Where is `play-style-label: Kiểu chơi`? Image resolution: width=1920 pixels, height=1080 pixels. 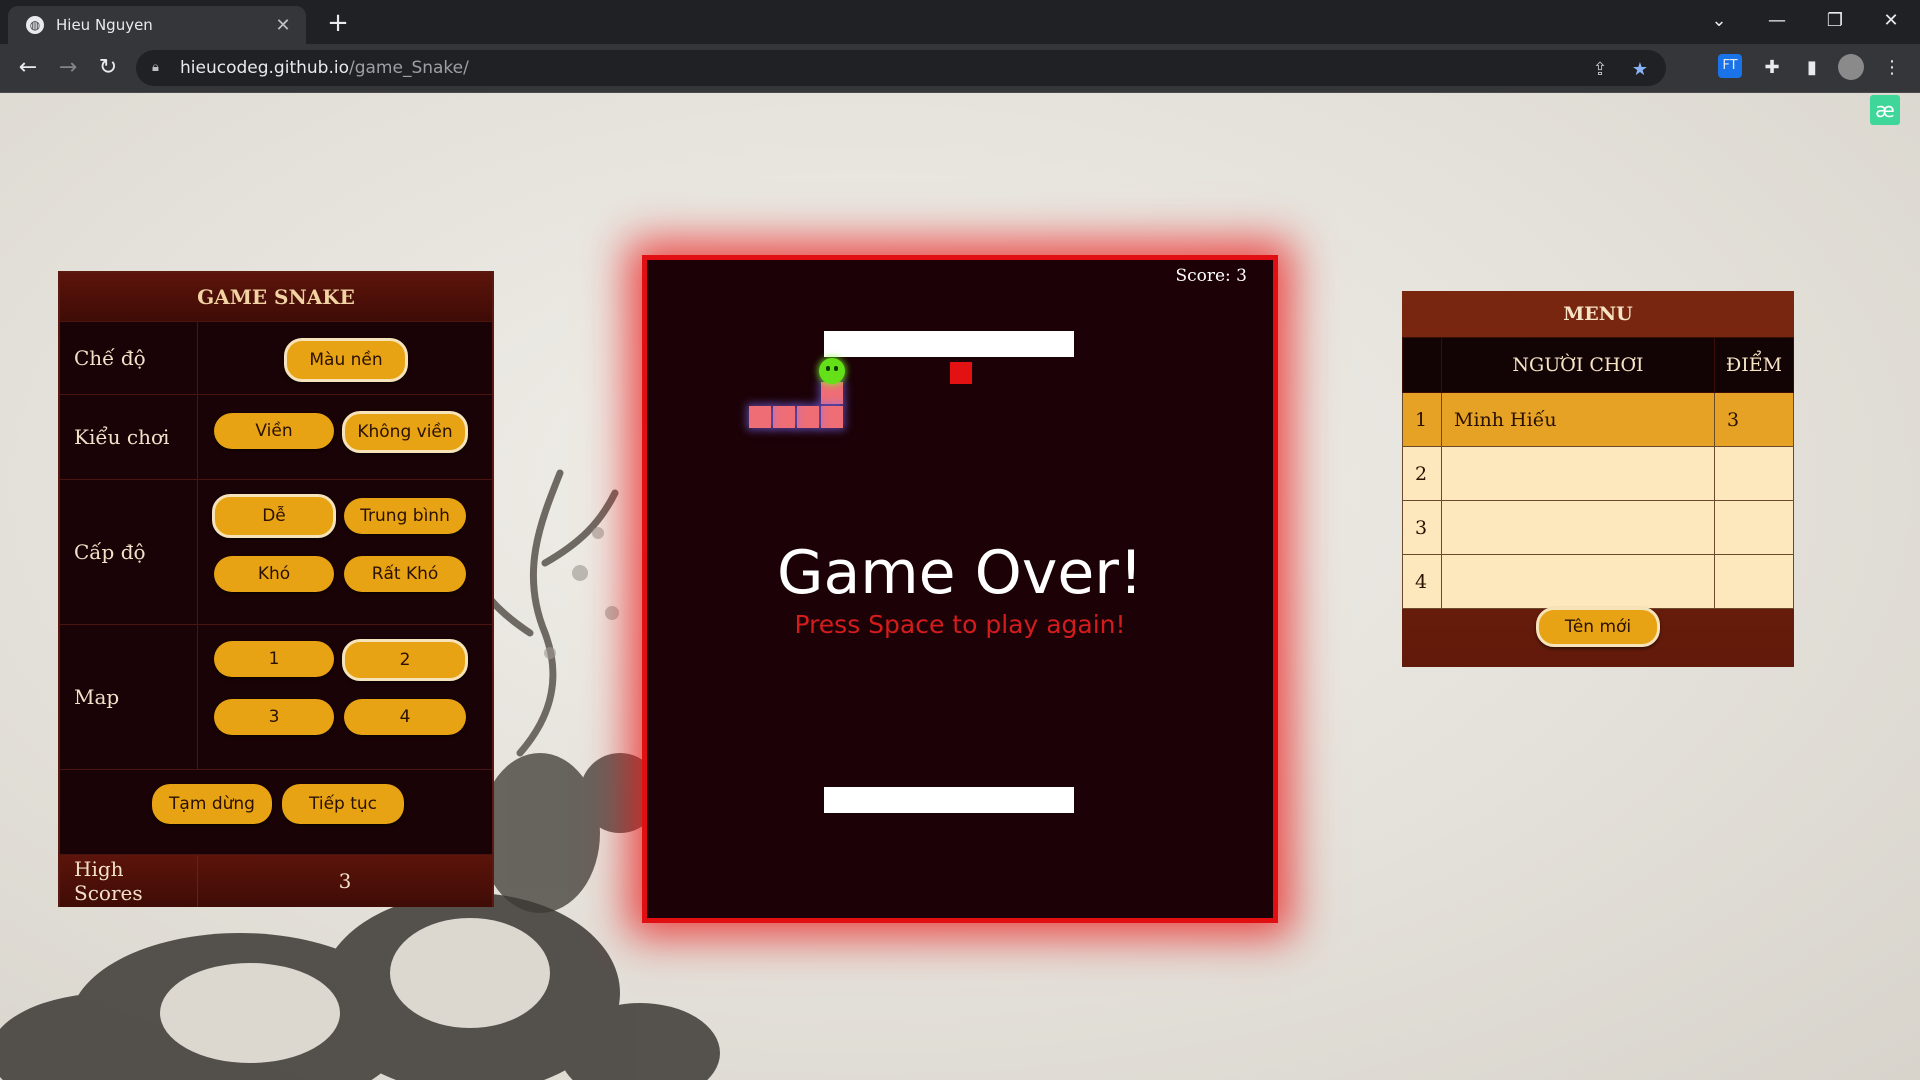
play-style-label: Kiểu chơi is located at coordinates (129, 437).